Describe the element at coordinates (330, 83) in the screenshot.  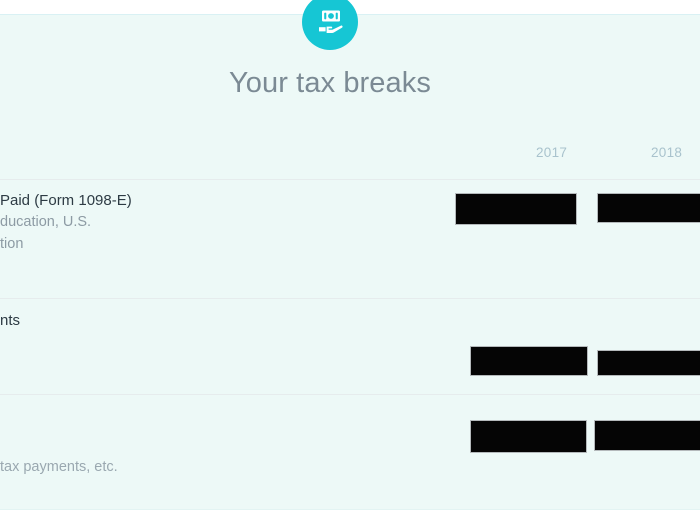
I see `page-title: Your tax breaks` at that location.